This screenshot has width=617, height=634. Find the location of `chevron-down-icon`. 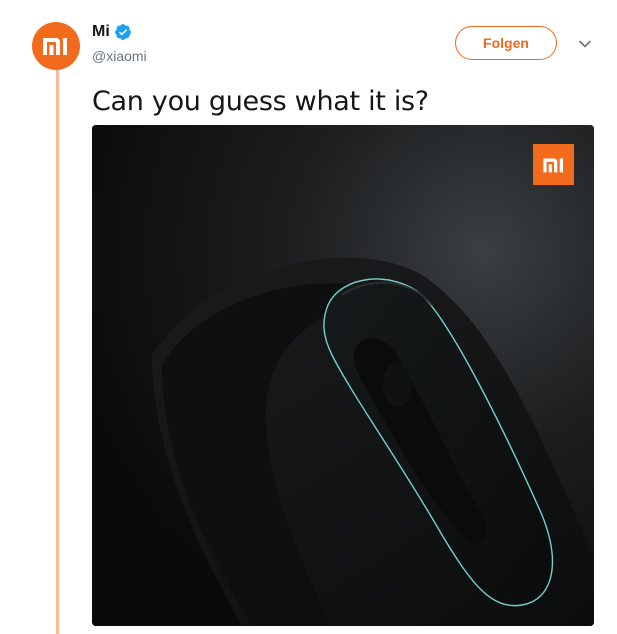

chevron-down-icon is located at coordinates (585, 44).